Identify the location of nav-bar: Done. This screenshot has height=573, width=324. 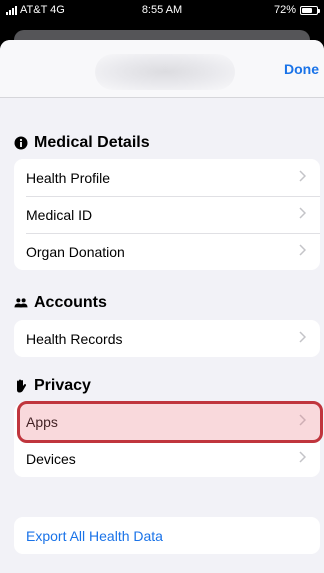
(162, 69).